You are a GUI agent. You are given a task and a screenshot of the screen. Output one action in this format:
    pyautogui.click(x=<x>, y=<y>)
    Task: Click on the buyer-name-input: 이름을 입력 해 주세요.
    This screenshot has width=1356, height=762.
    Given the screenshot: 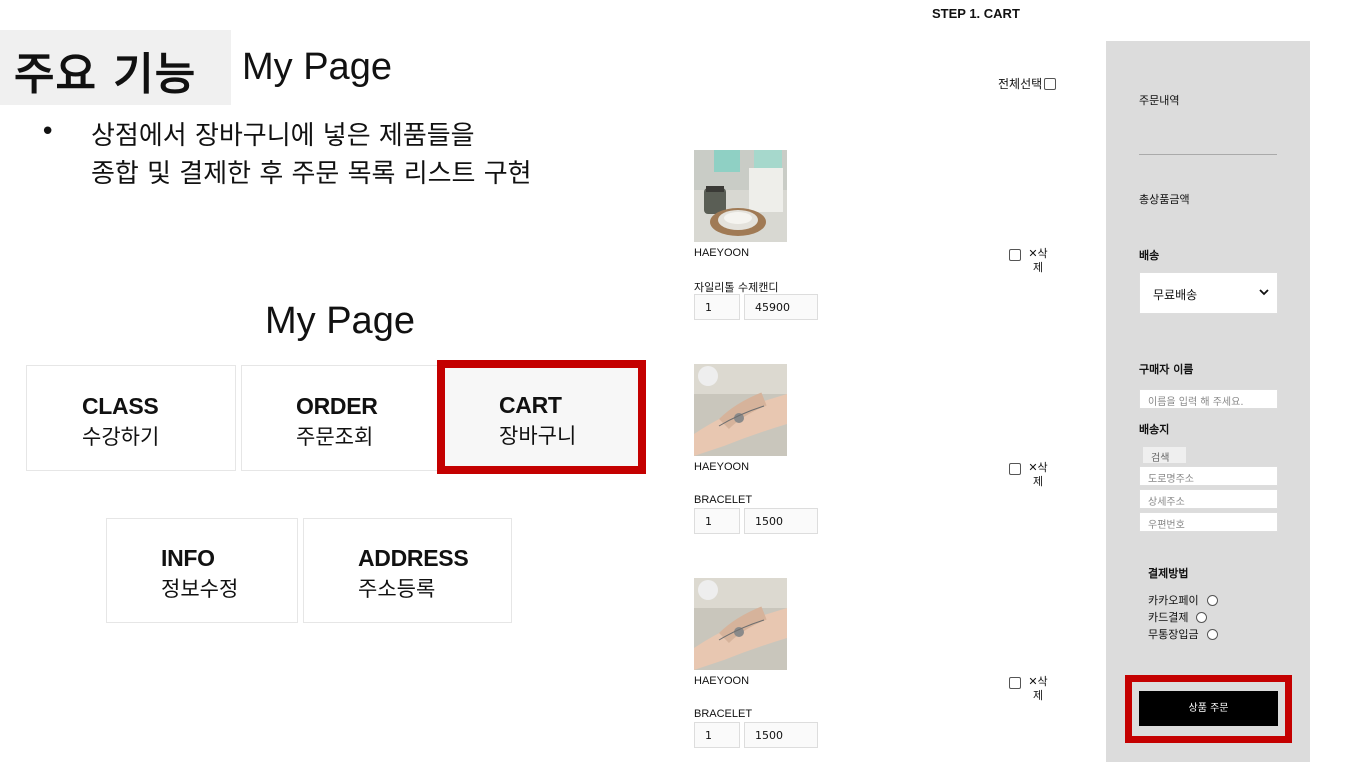 What is the action you would take?
    pyautogui.click(x=1208, y=399)
    